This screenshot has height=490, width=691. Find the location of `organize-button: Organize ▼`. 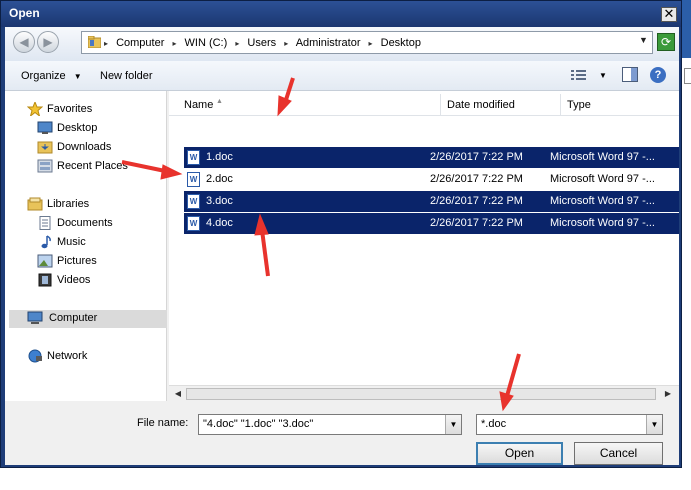

organize-button: Organize ▼ is located at coordinates (51, 76).